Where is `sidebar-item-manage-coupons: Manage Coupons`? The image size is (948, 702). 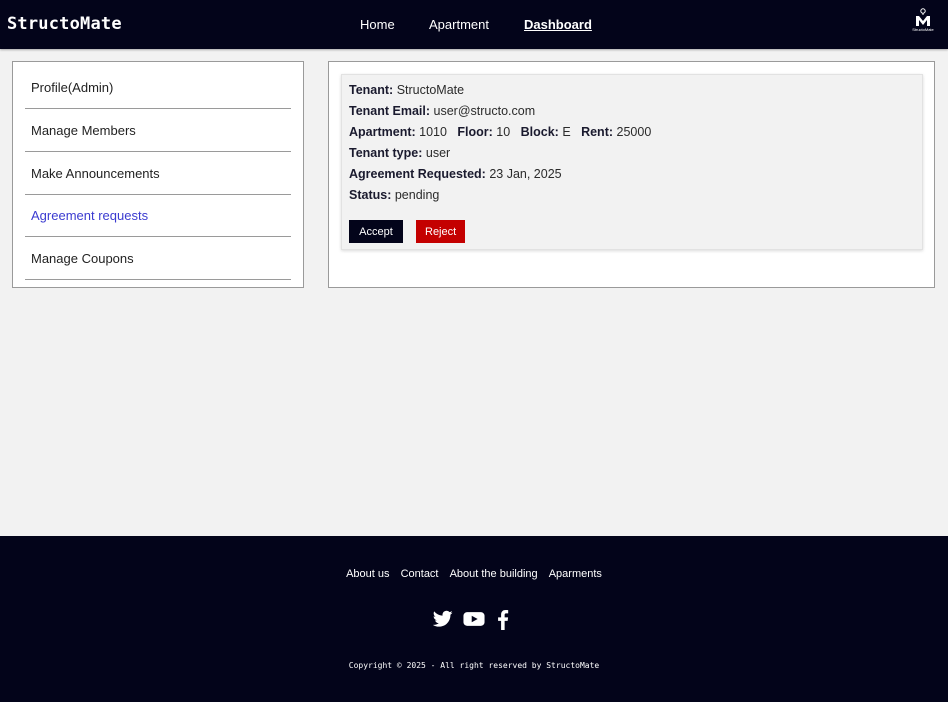
sidebar-item-manage-coupons: Manage Coupons is located at coordinates (158, 258).